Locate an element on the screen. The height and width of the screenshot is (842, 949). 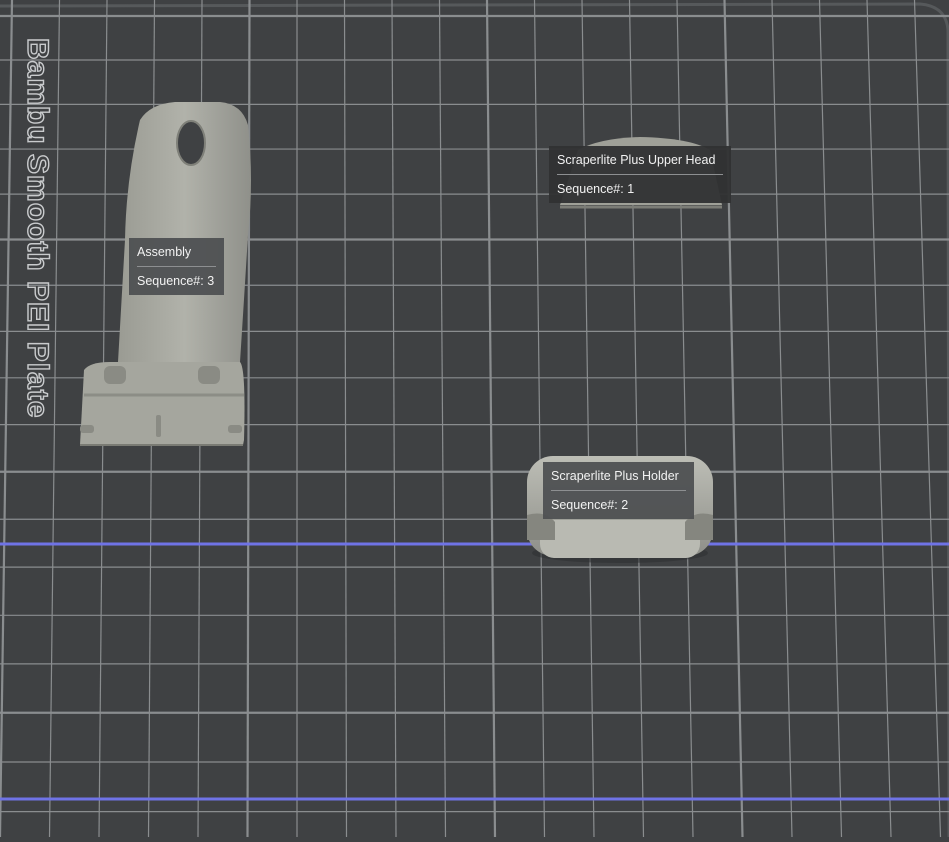
object-sequence: Sequence#: 1 is located at coordinates (596, 189).